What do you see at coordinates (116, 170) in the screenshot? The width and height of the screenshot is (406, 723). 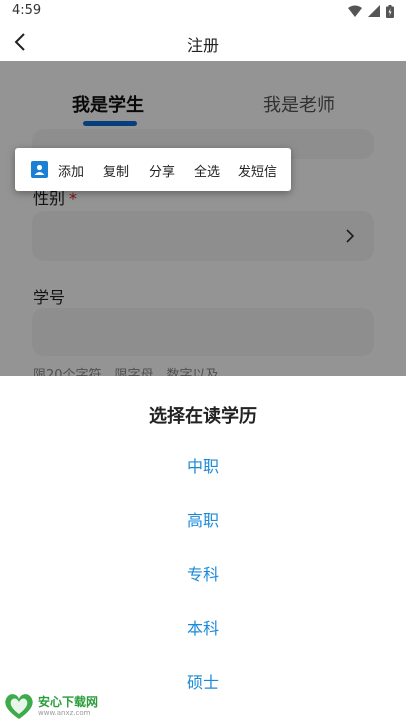 I see `menu-item-copy: 复制` at bounding box center [116, 170].